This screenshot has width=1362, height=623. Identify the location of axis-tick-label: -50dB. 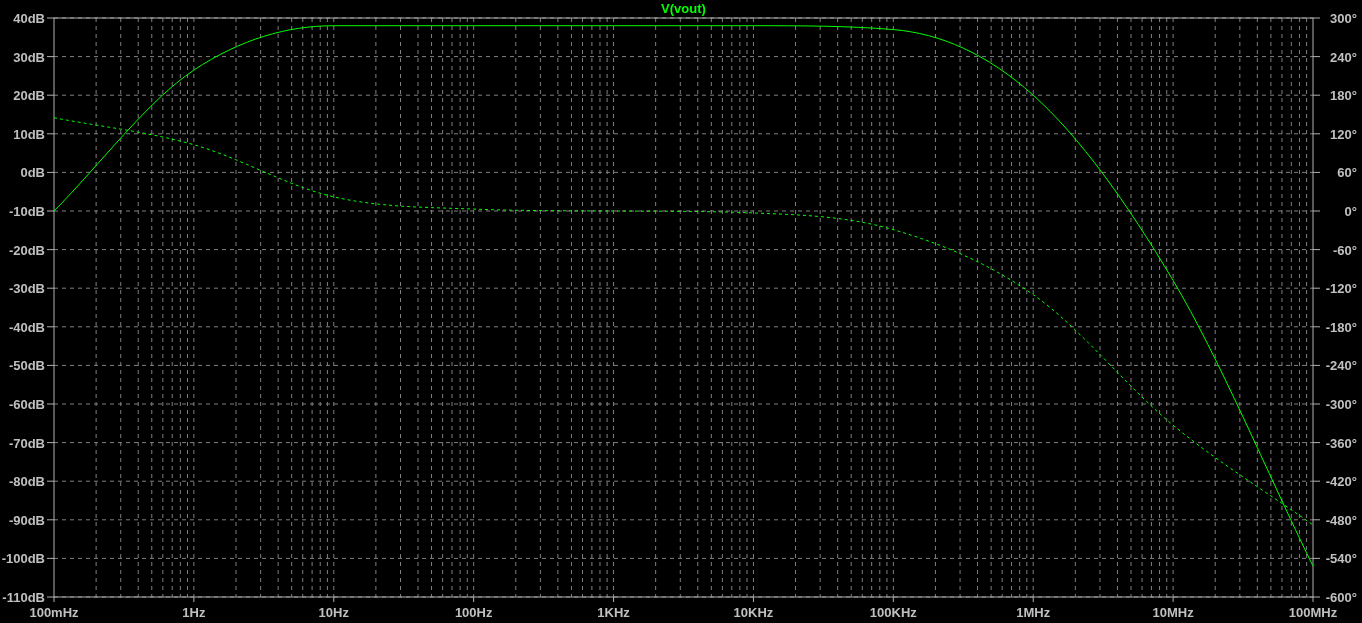
(26, 366).